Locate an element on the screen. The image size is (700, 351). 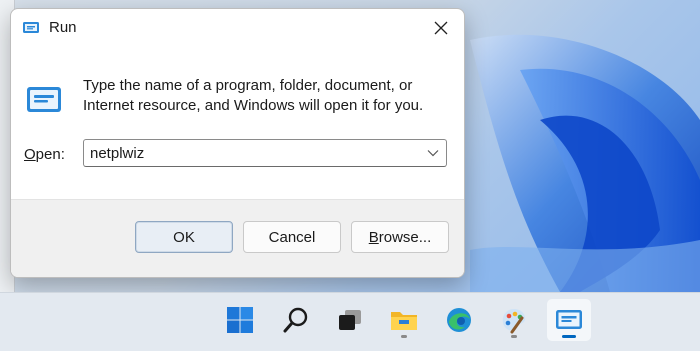
ok-button: OK is located at coordinates (184, 237).